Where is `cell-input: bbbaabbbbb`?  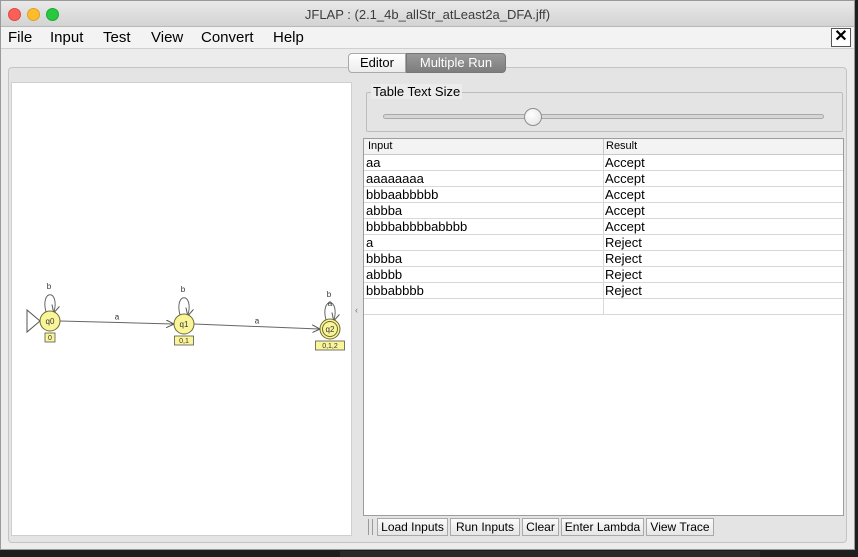 cell-input: bbbaabbbbb is located at coordinates (402, 194).